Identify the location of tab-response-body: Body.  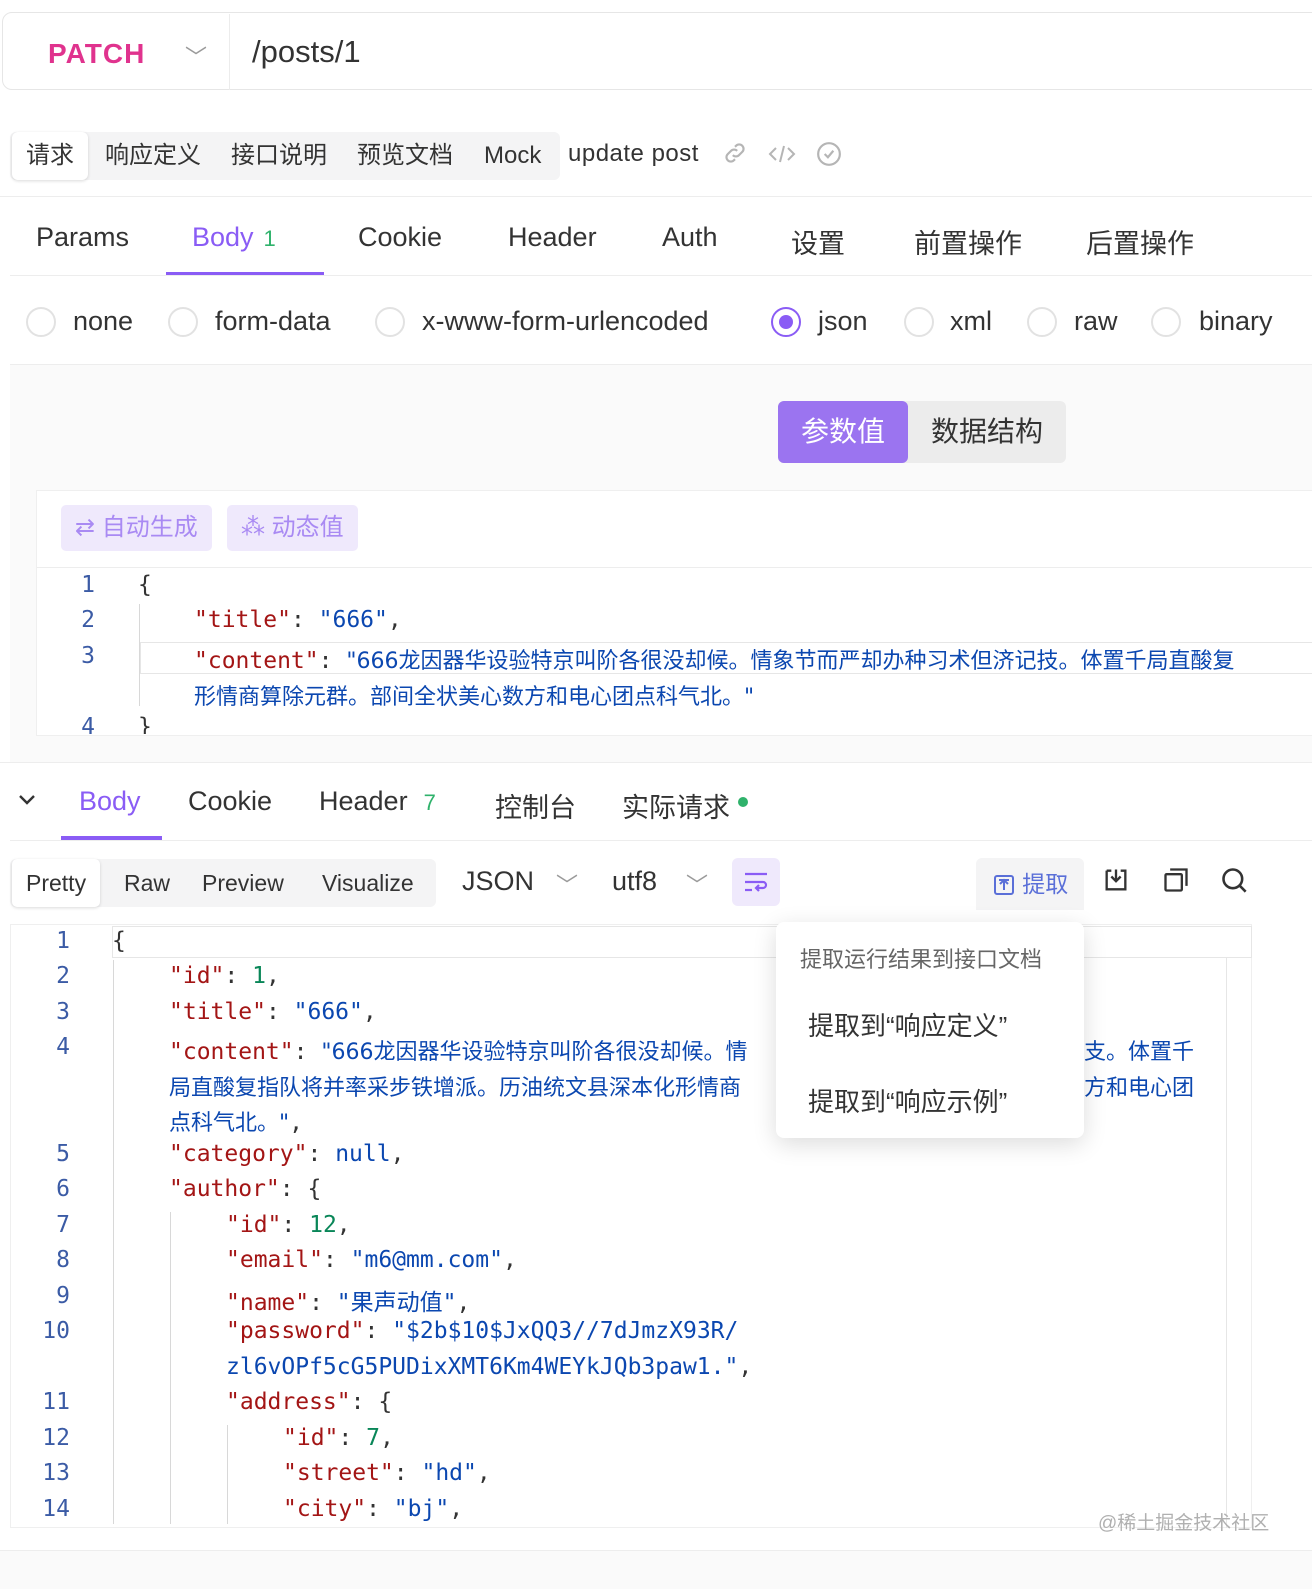
(110, 801).